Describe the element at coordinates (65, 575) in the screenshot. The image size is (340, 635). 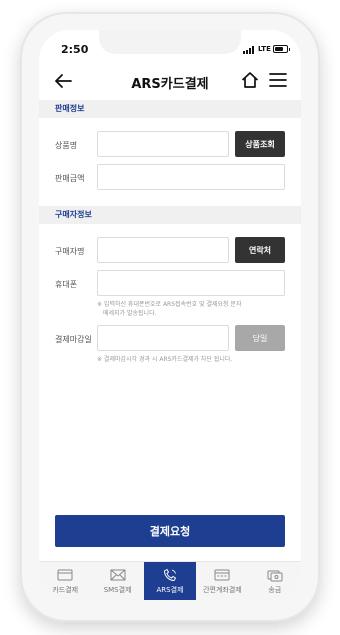
I see `card-icon` at that location.